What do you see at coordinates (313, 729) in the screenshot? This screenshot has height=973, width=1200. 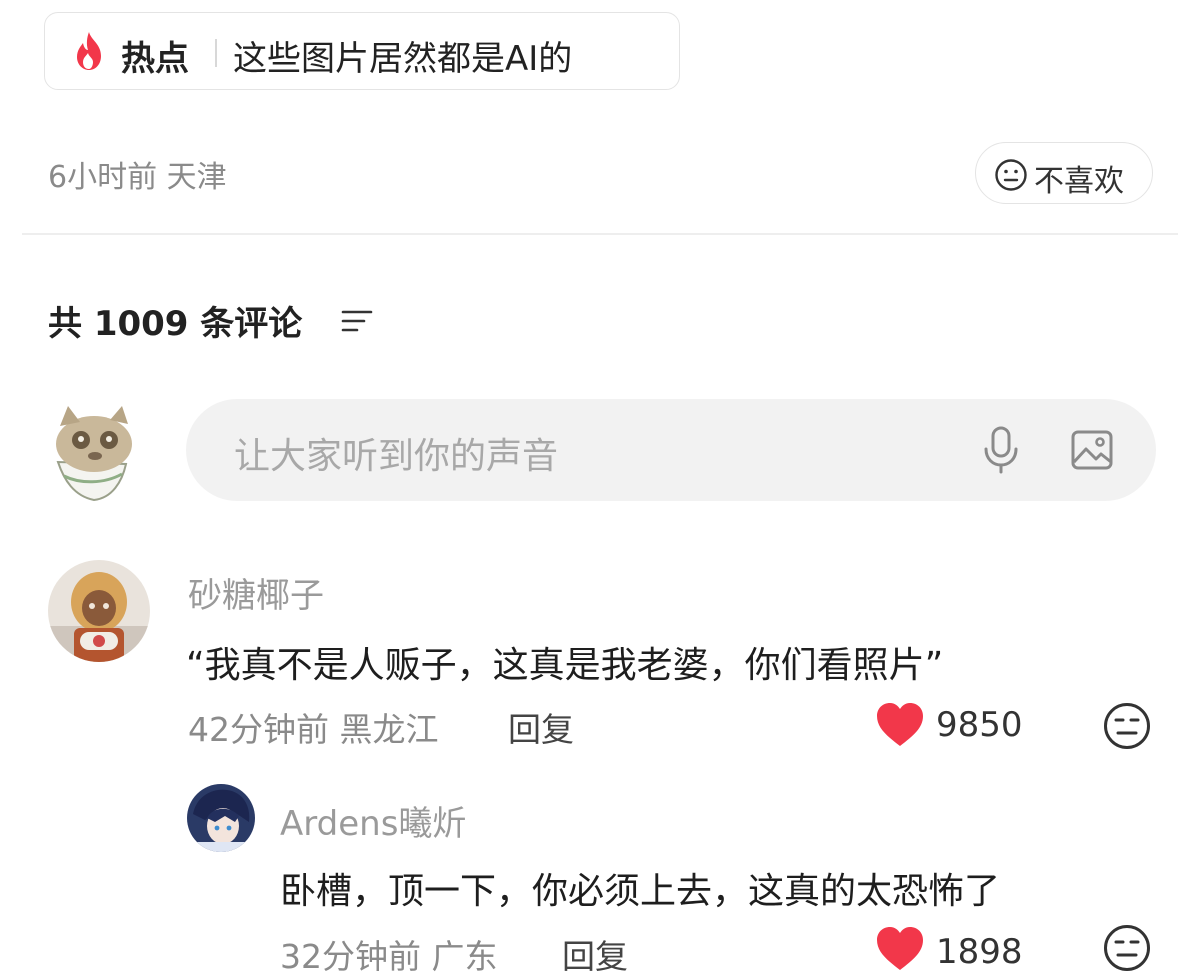 I see `comment-time-location: 42分钟前 黑龙江` at bounding box center [313, 729].